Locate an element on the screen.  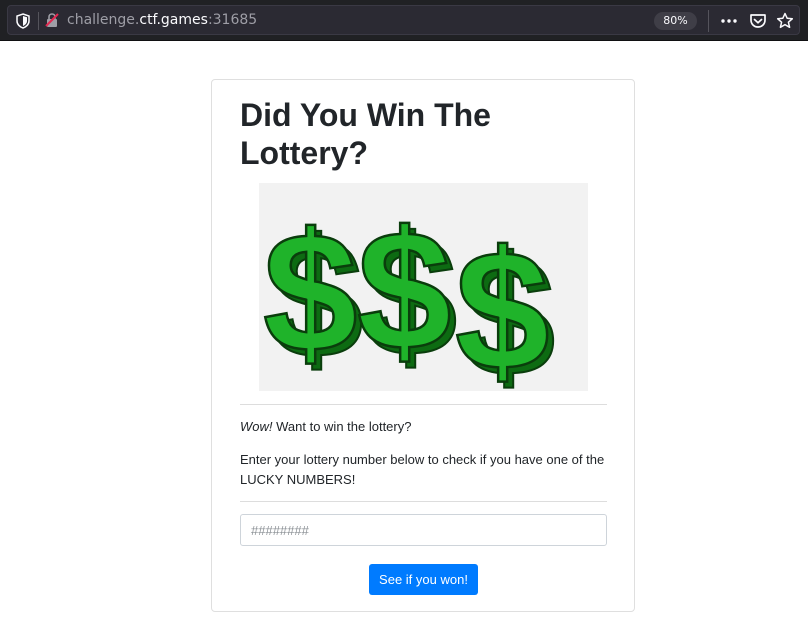
bookmark-star-icon is located at coordinates (785, 21).